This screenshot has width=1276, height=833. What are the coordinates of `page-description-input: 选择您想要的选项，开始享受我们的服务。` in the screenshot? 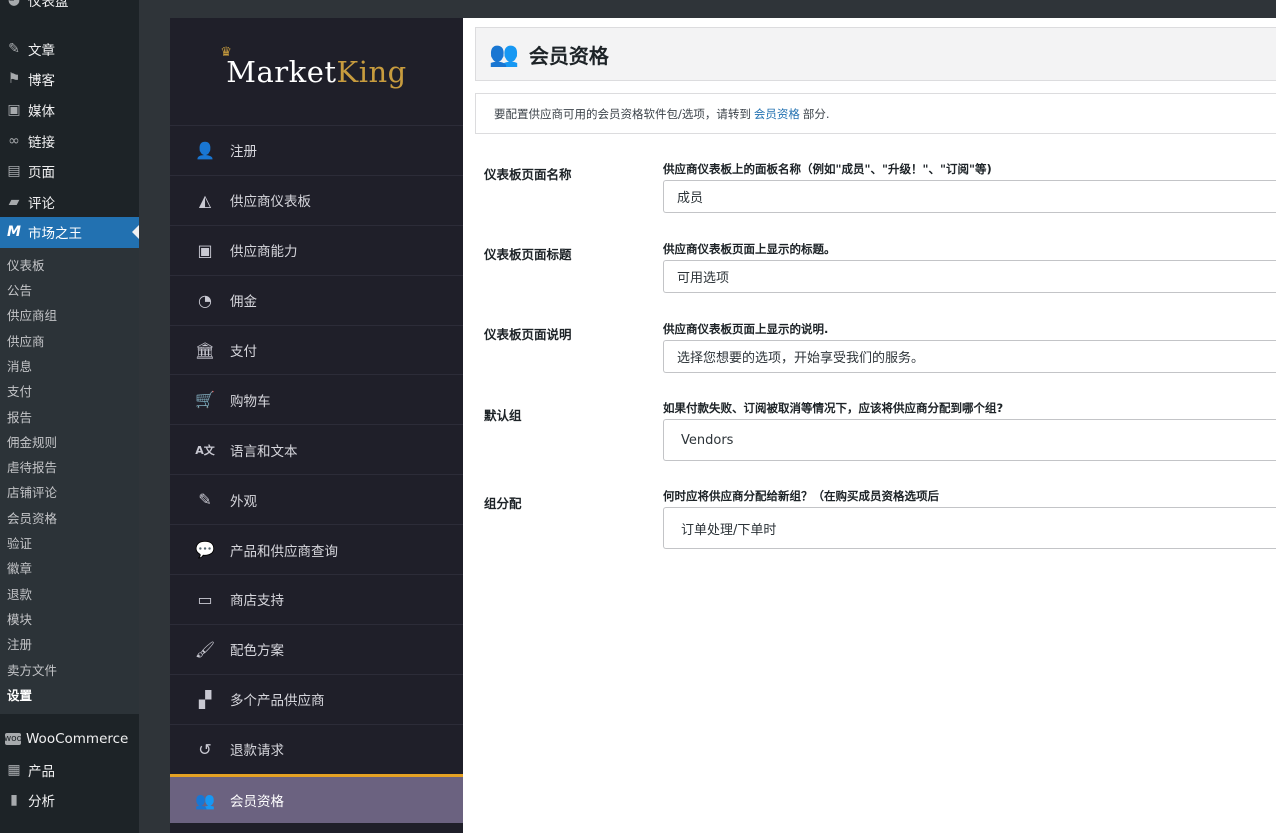 It's located at (969, 356).